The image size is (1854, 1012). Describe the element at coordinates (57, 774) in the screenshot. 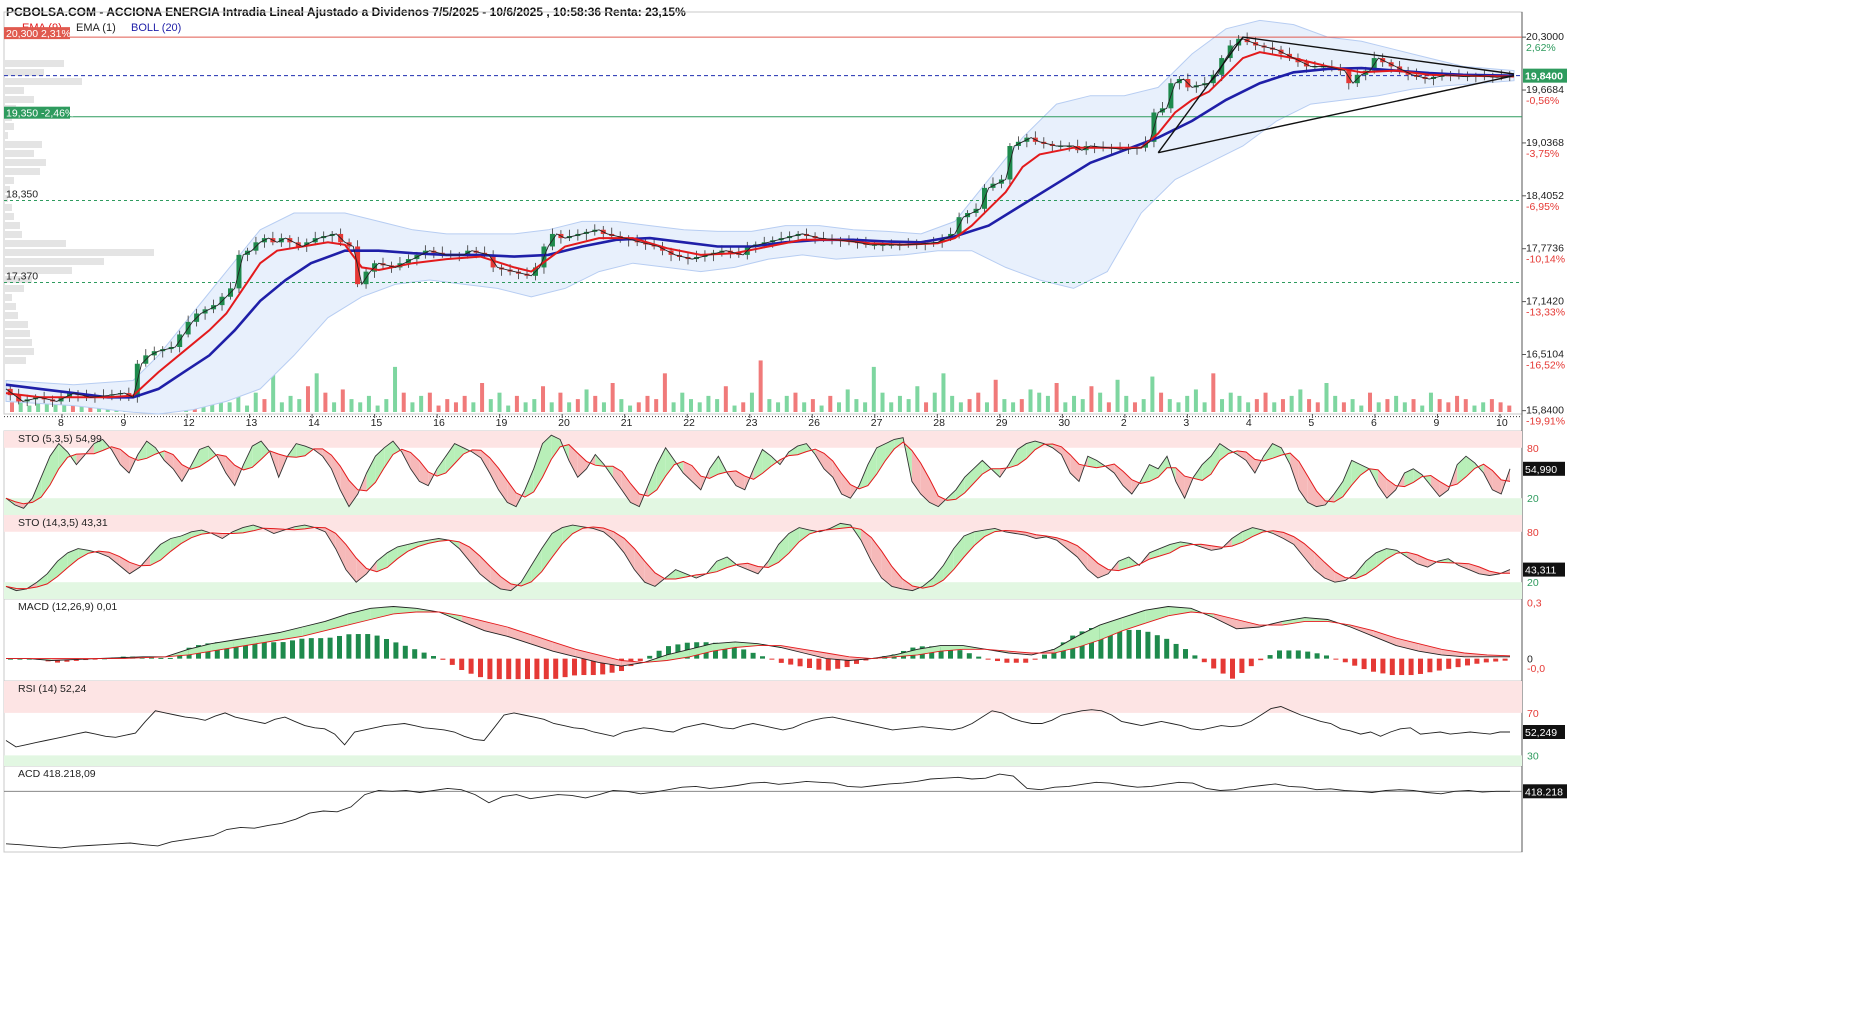

I see `acd-label: ACD 418.218,09` at that location.